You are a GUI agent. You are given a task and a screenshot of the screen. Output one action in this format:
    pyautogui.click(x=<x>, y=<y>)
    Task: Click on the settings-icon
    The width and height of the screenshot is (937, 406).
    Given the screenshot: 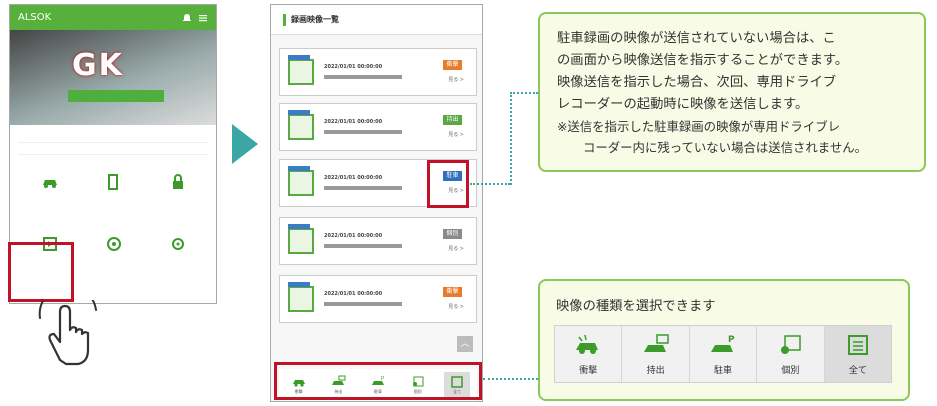 What is the action you would take?
    pyautogui.click(x=178, y=244)
    